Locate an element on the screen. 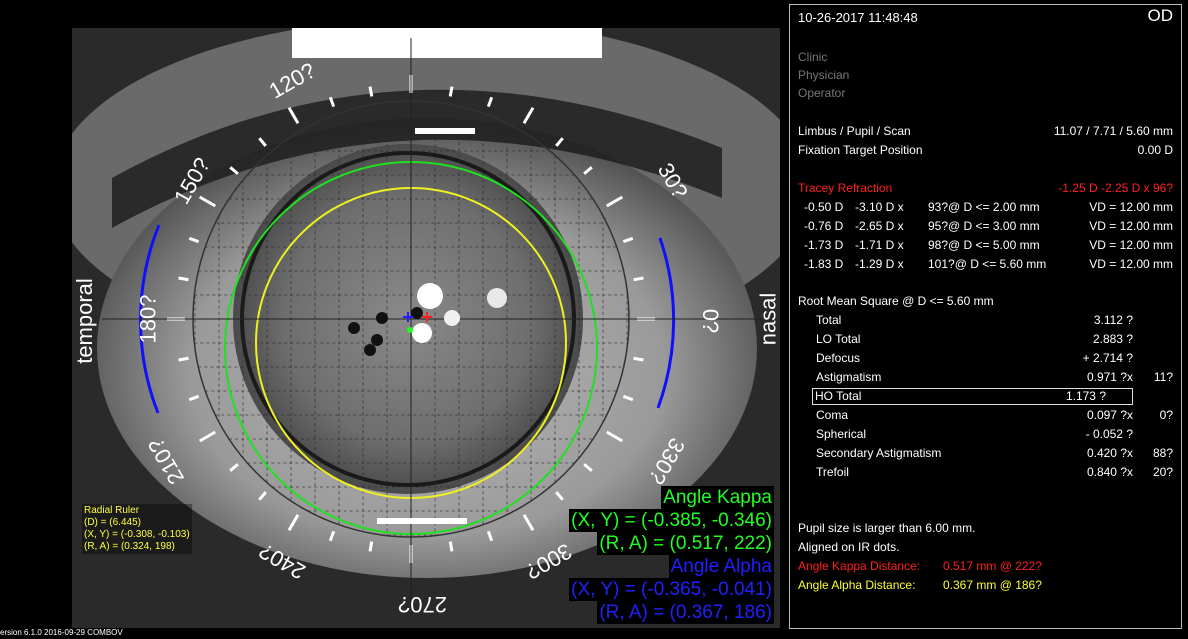  rms-label: Spherical is located at coordinates (841, 434).